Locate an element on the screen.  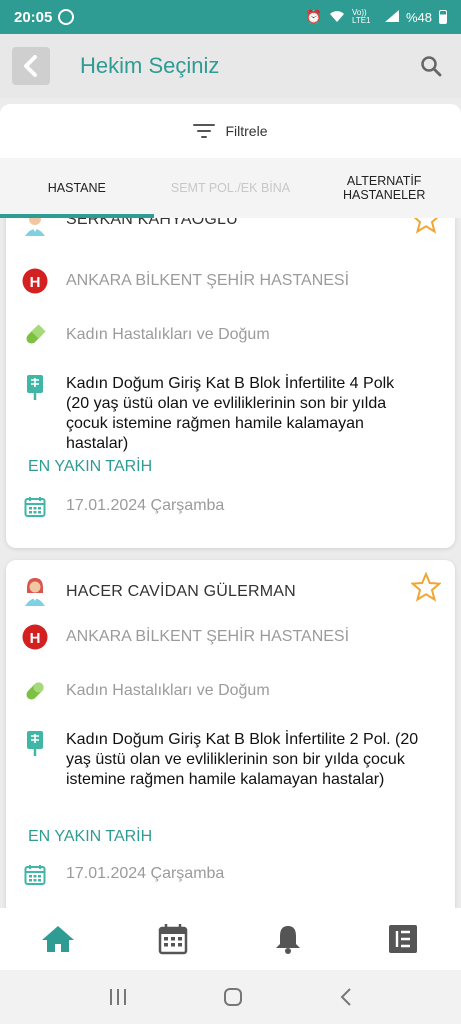
nav-notifications is located at coordinates (288, 939).